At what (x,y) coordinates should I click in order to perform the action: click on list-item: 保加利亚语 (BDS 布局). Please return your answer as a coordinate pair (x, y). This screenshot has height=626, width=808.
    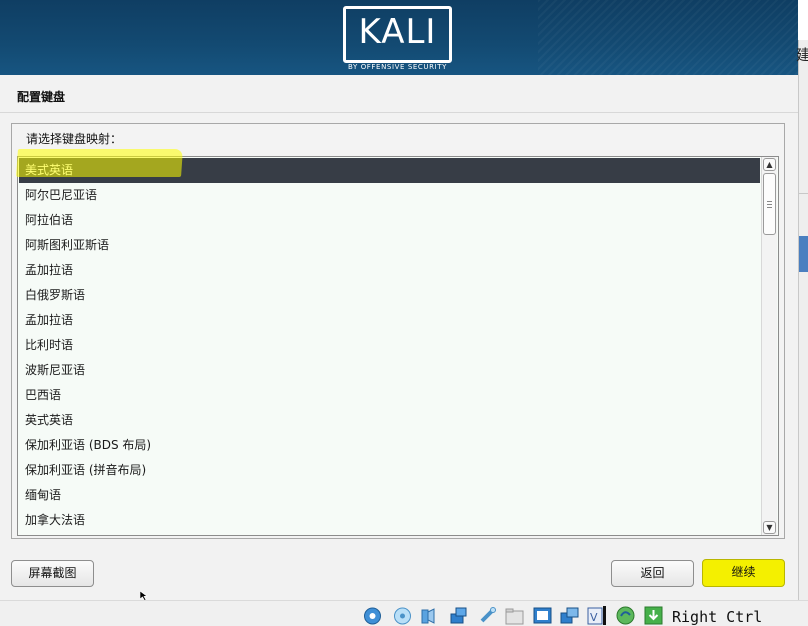
    Looking at the image, I should click on (389, 445).